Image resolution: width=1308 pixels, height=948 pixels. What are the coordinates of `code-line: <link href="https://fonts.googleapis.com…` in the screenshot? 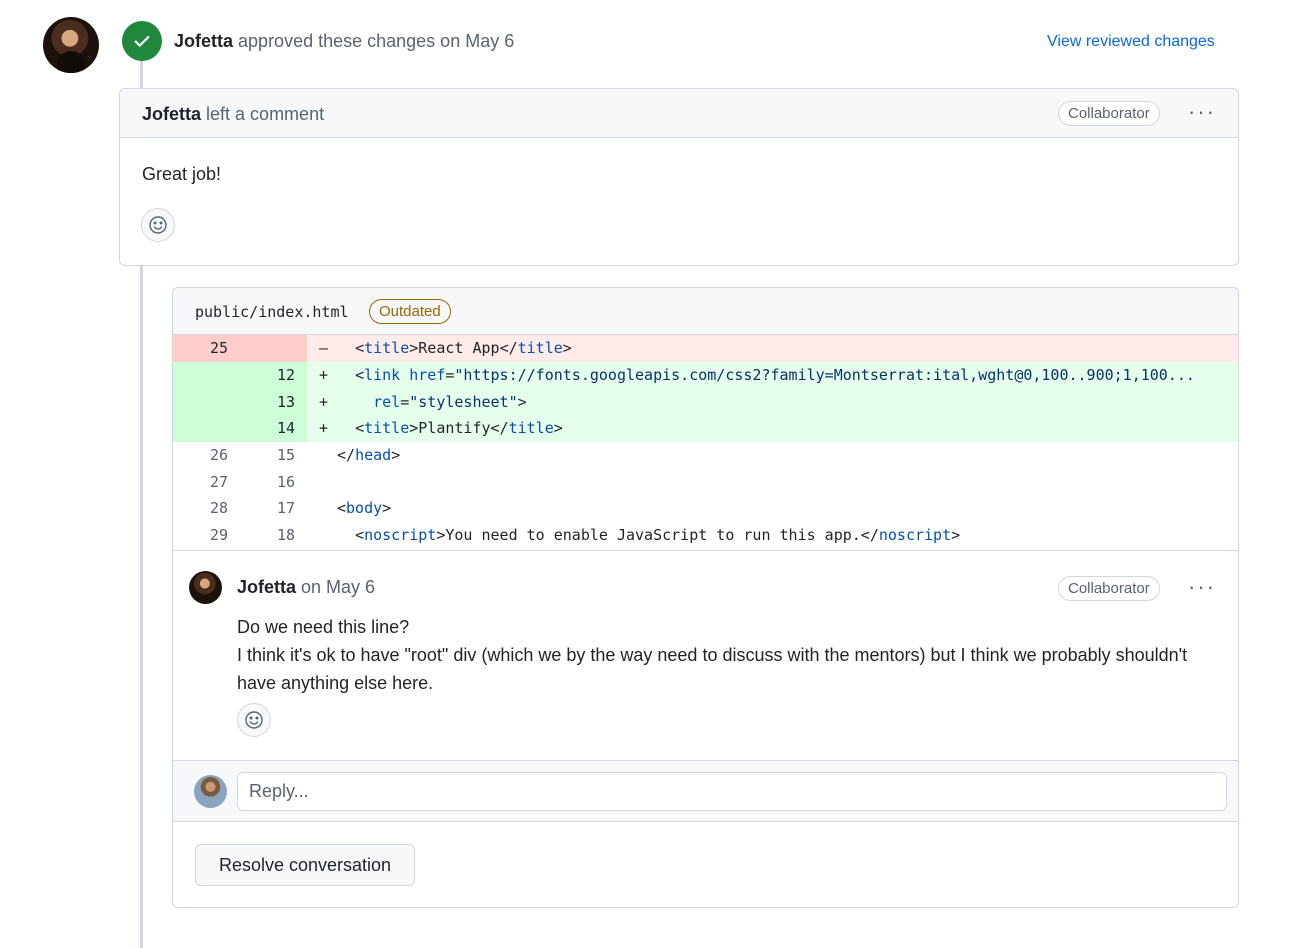 It's located at (775, 375).